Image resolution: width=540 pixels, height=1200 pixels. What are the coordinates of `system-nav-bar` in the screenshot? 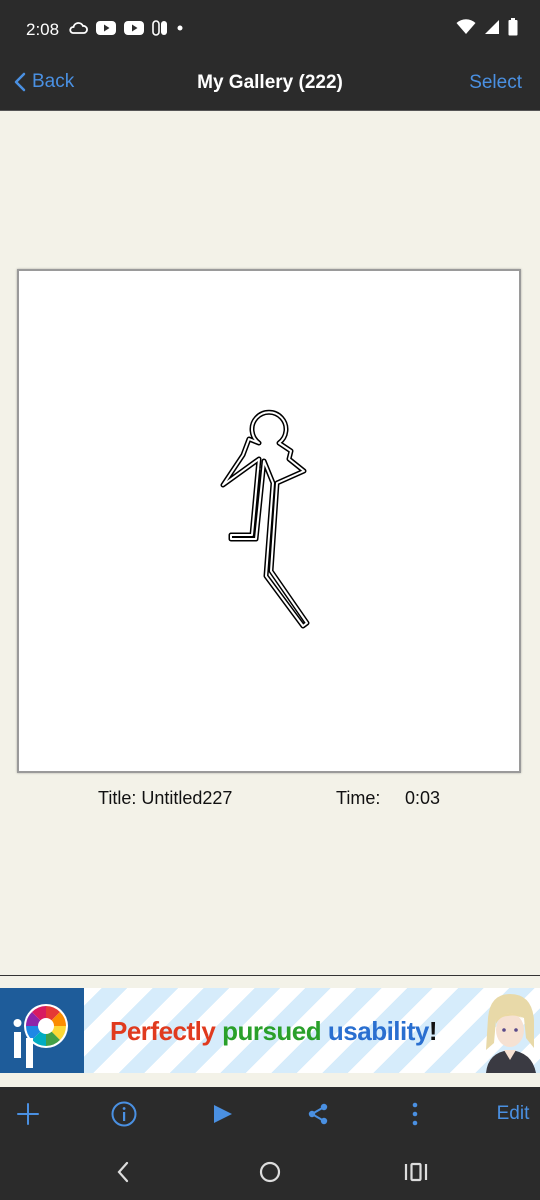 It's located at (270, 1170).